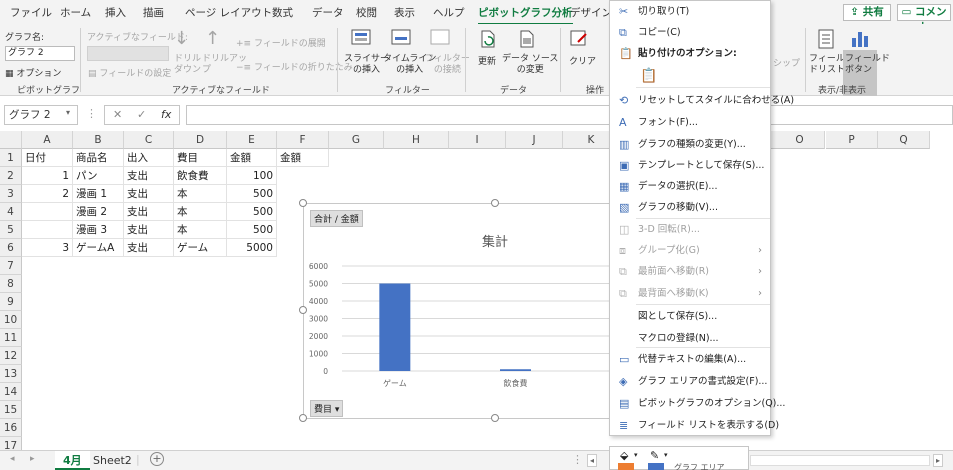 The width and height of the screenshot is (953, 470). What do you see at coordinates (525, 15) in the screenshot?
I see `tab-pivotchart-analyze: ピボットグラフ分析` at bounding box center [525, 15].